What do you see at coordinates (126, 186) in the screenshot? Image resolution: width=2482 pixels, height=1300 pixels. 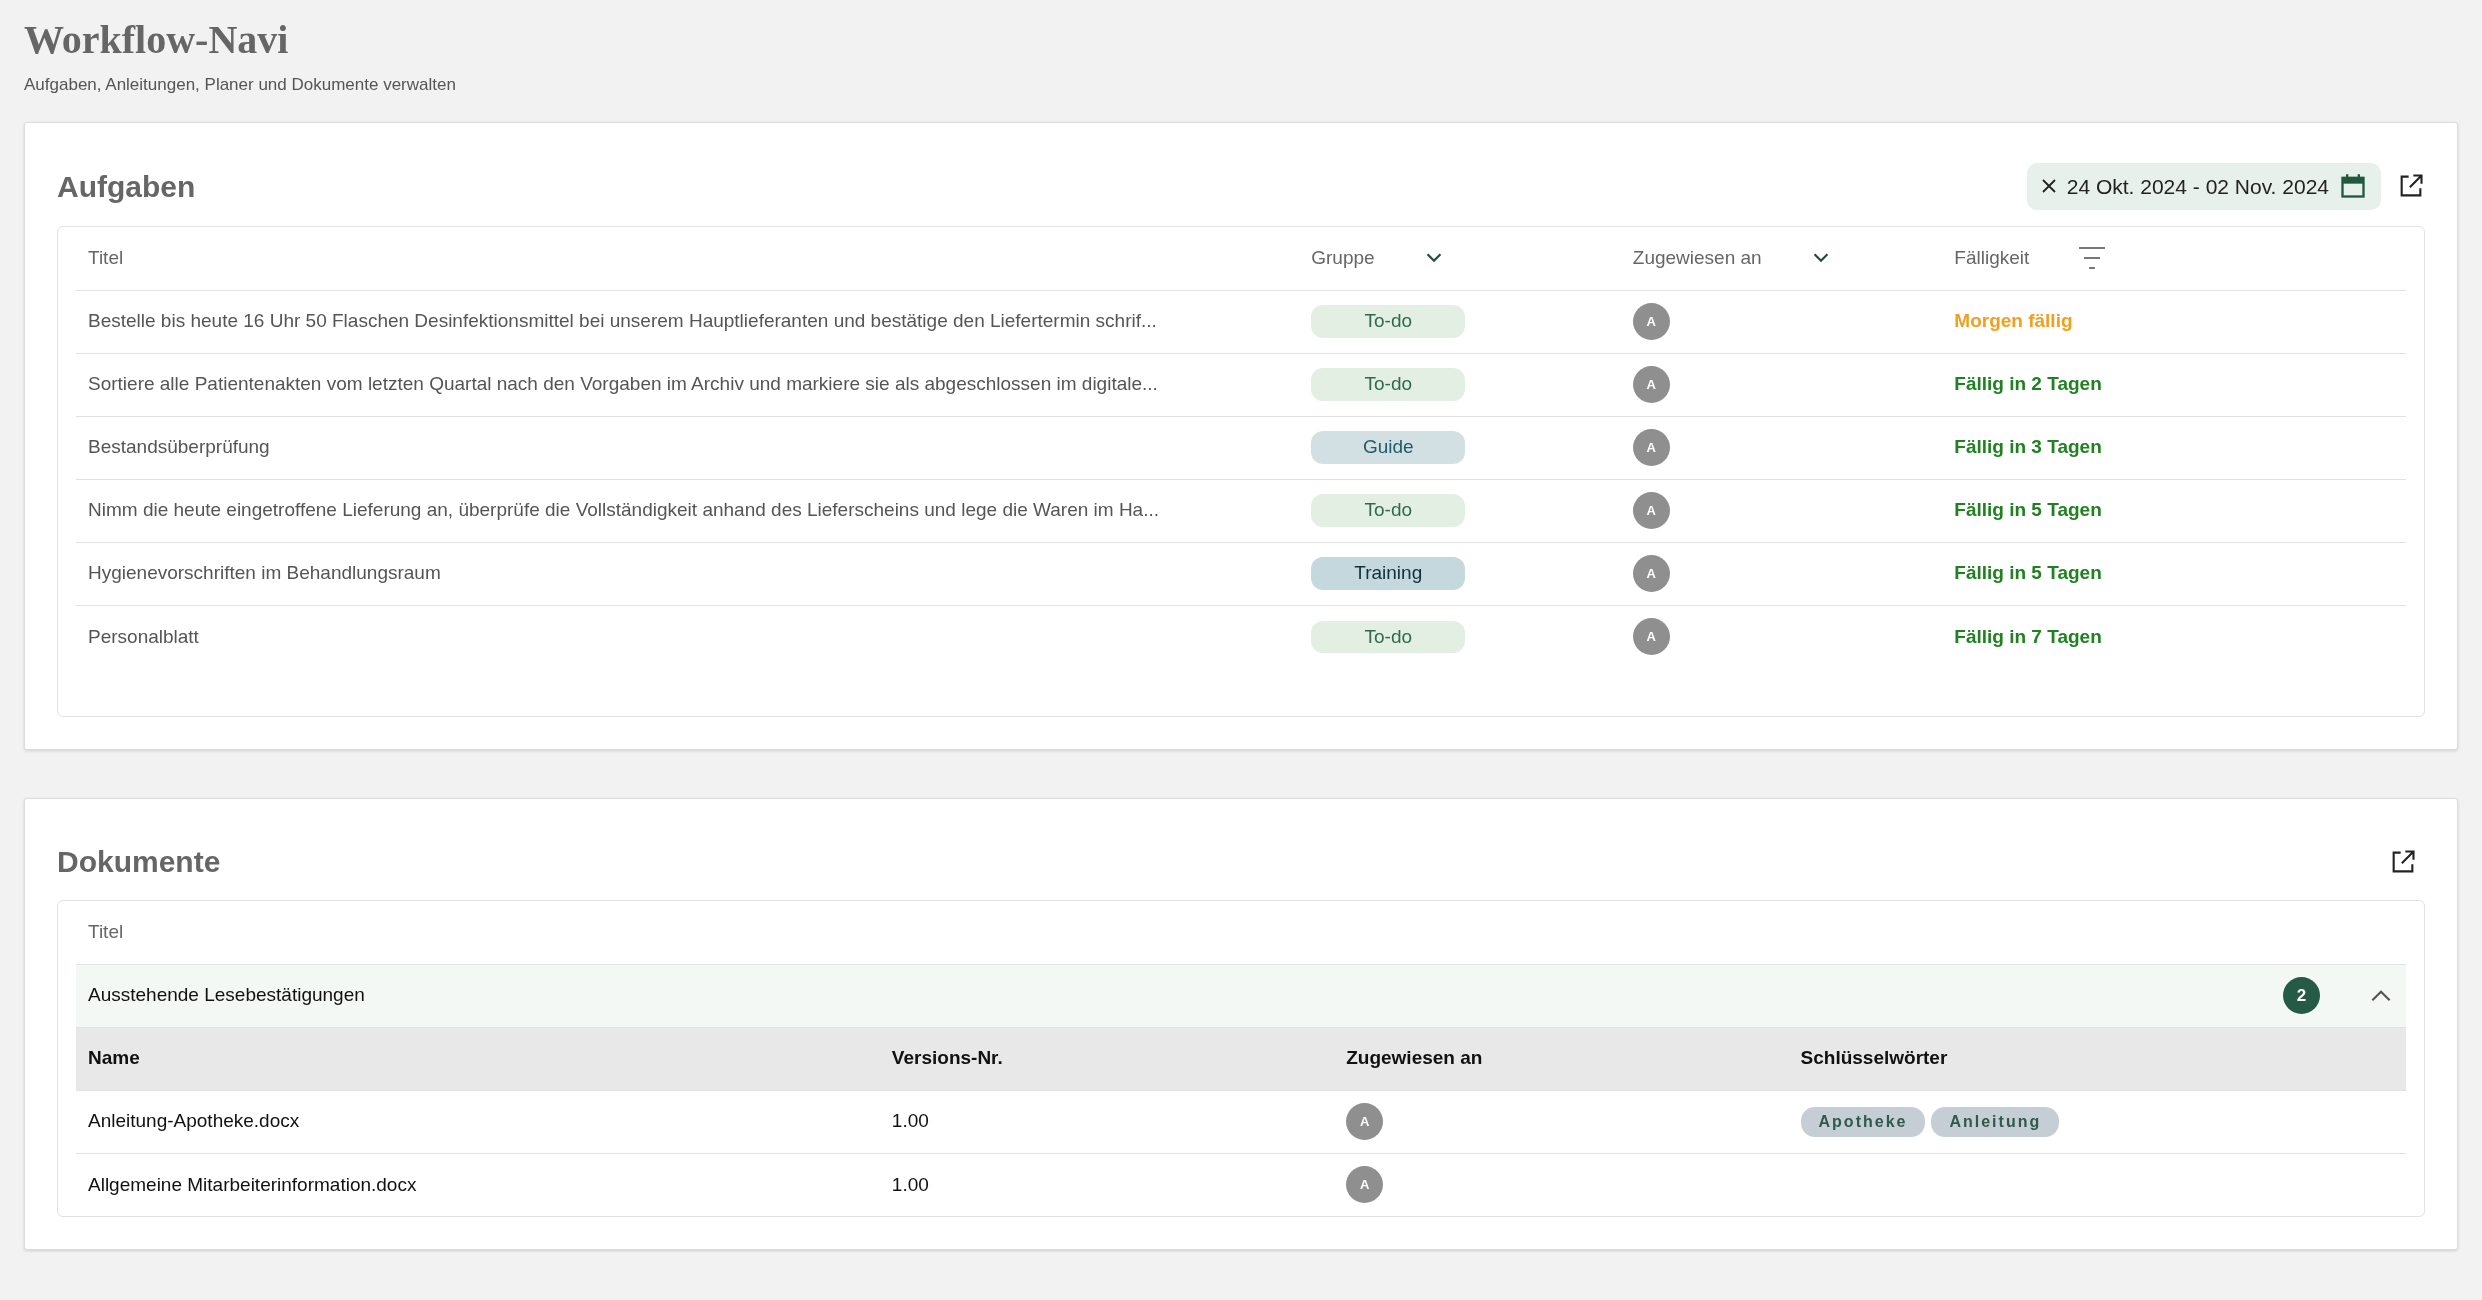 I see `section-title: Aufgaben` at bounding box center [126, 186].